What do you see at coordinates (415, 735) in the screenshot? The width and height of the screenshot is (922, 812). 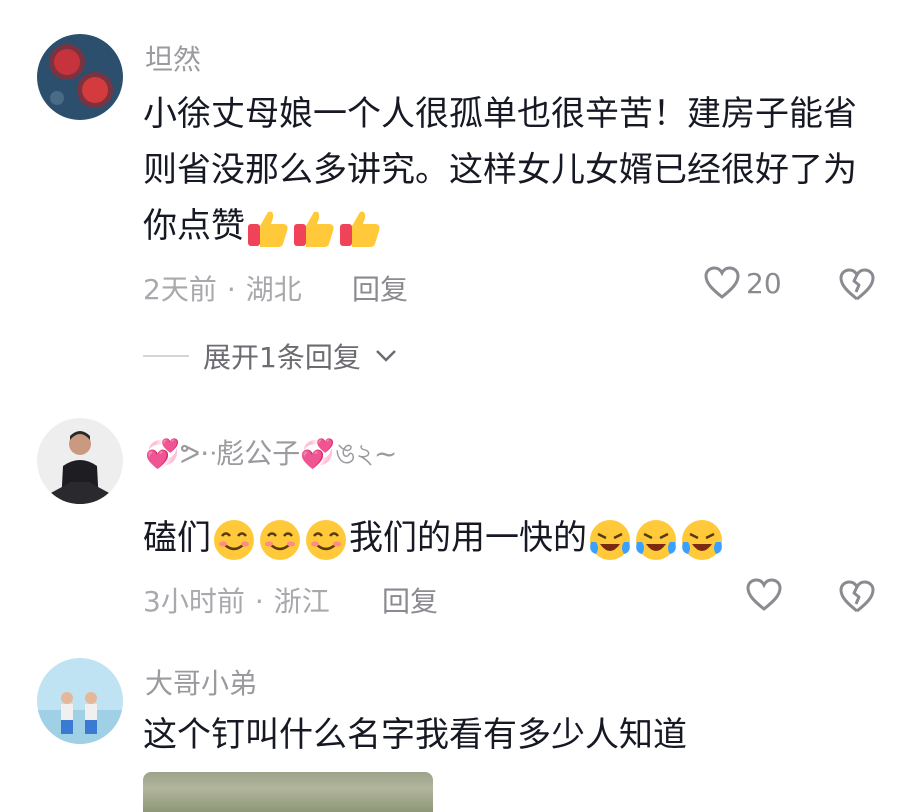 I see `comment-text: 这个钉叫什么名字我看有多少人知道` at bounding box center [415, 735].